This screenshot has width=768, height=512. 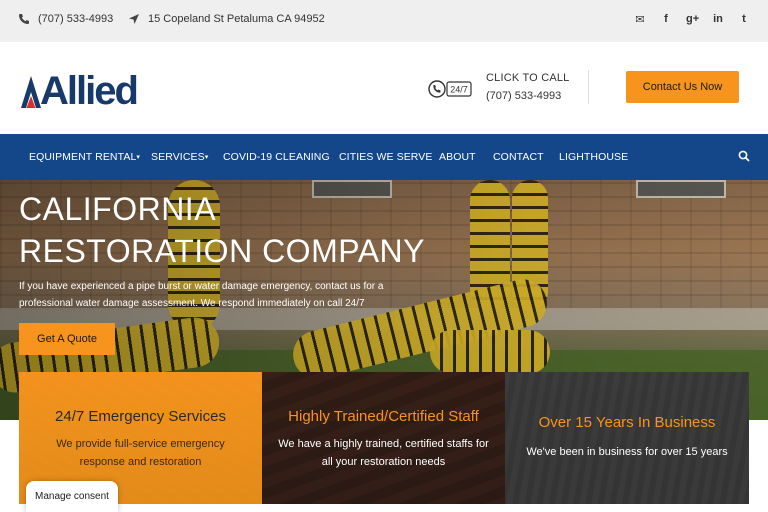 What do you see at coordinates (718, 19) in the screenshot?
I see `linkedin-icon: in` at bounding box center [718, 19].